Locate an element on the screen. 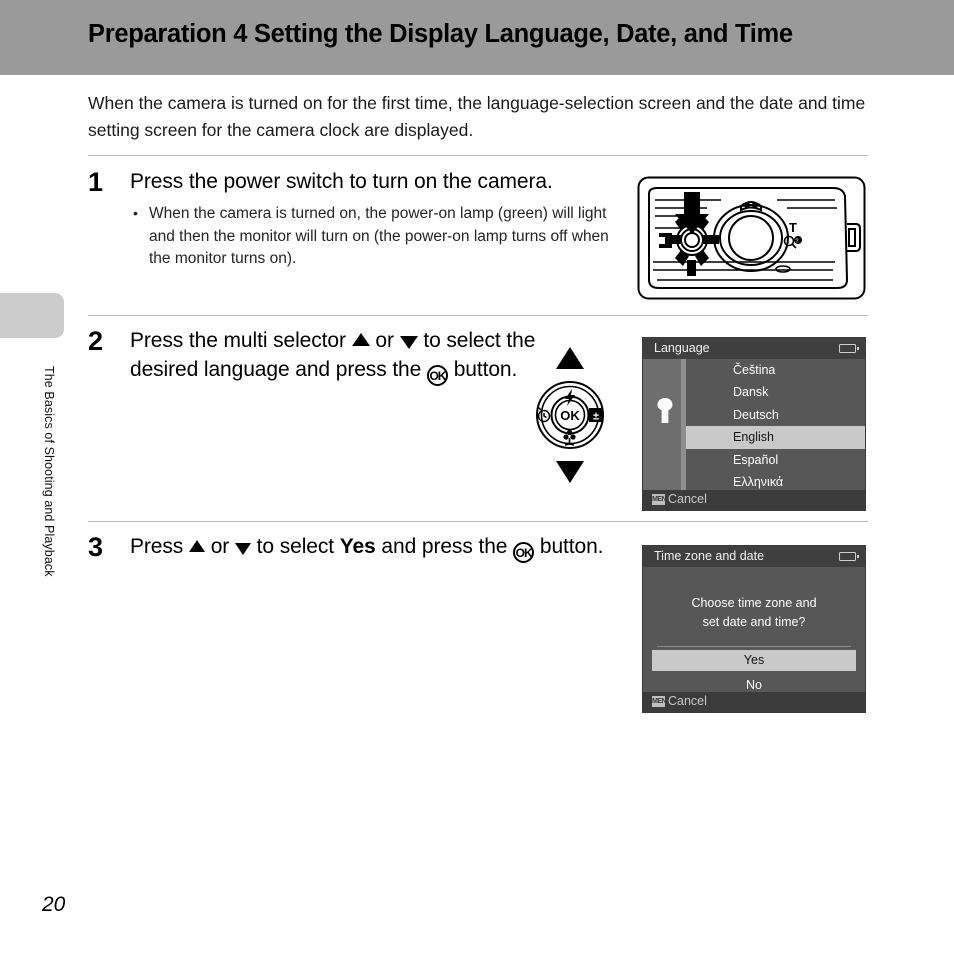  self-timer-icon is located at coordinates (544, 414).